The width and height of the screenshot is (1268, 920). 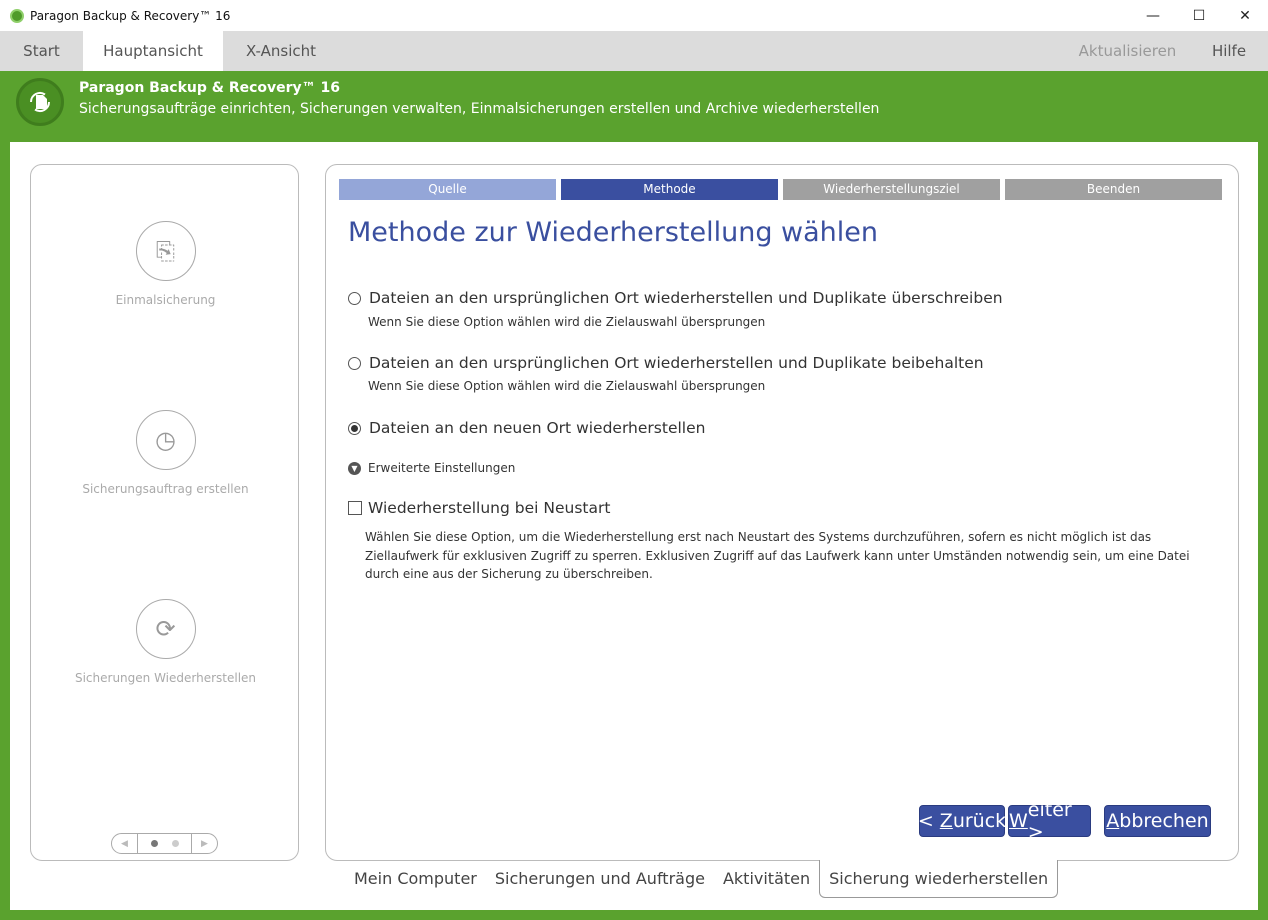 What do you see at coordinates (1127, 51) in the screenshot?
I see `update-button: Aktualisieren` at bounding box center [1127, 51].